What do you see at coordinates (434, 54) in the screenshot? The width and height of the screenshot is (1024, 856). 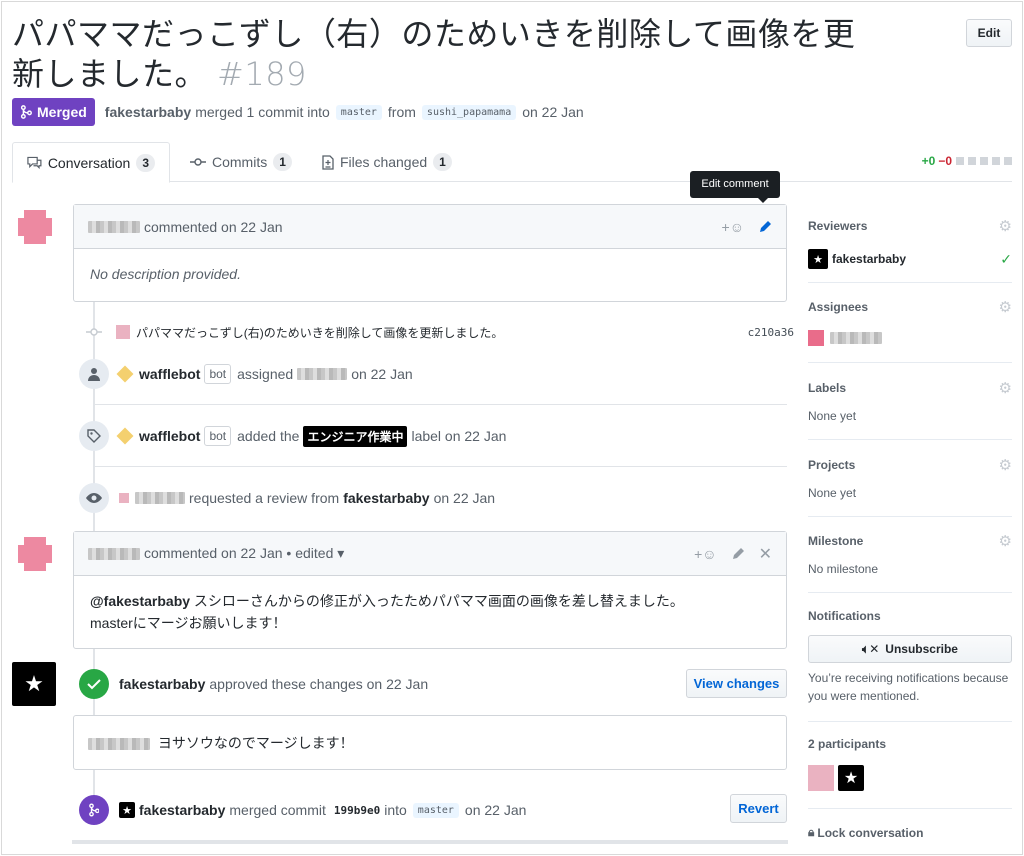 I see `pr-title-text: パパママだっこずし（右）のためいきを削除して画像を更新しました。` at bounding box center [434, 54].